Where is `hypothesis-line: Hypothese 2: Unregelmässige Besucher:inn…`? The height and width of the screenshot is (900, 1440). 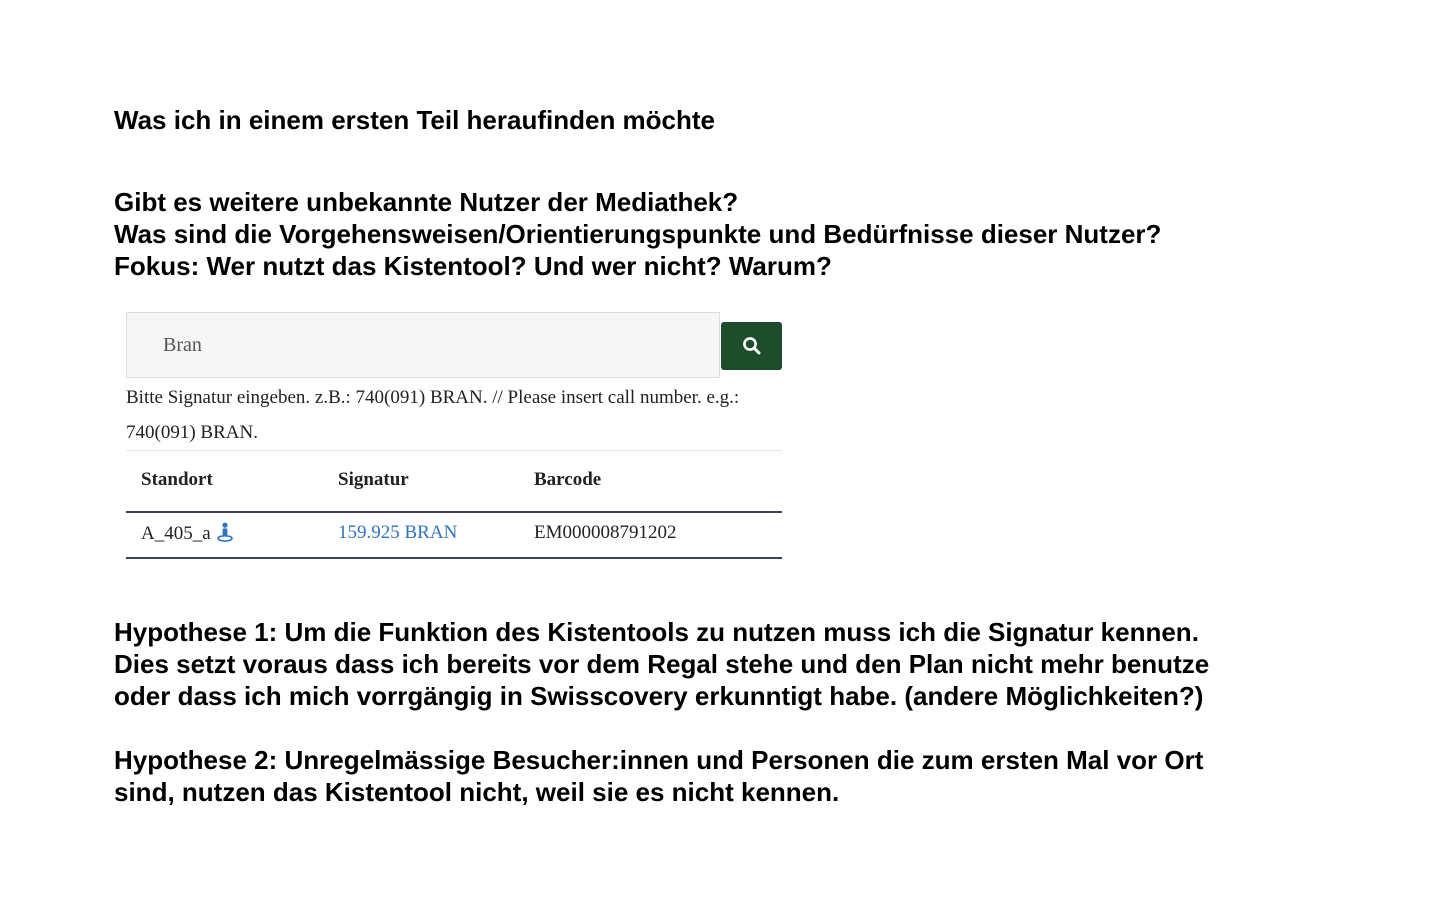 hypothesis-line: Hypothese 2: Unregelmässige Besucher:inn… is located at coordinates (659, 760).